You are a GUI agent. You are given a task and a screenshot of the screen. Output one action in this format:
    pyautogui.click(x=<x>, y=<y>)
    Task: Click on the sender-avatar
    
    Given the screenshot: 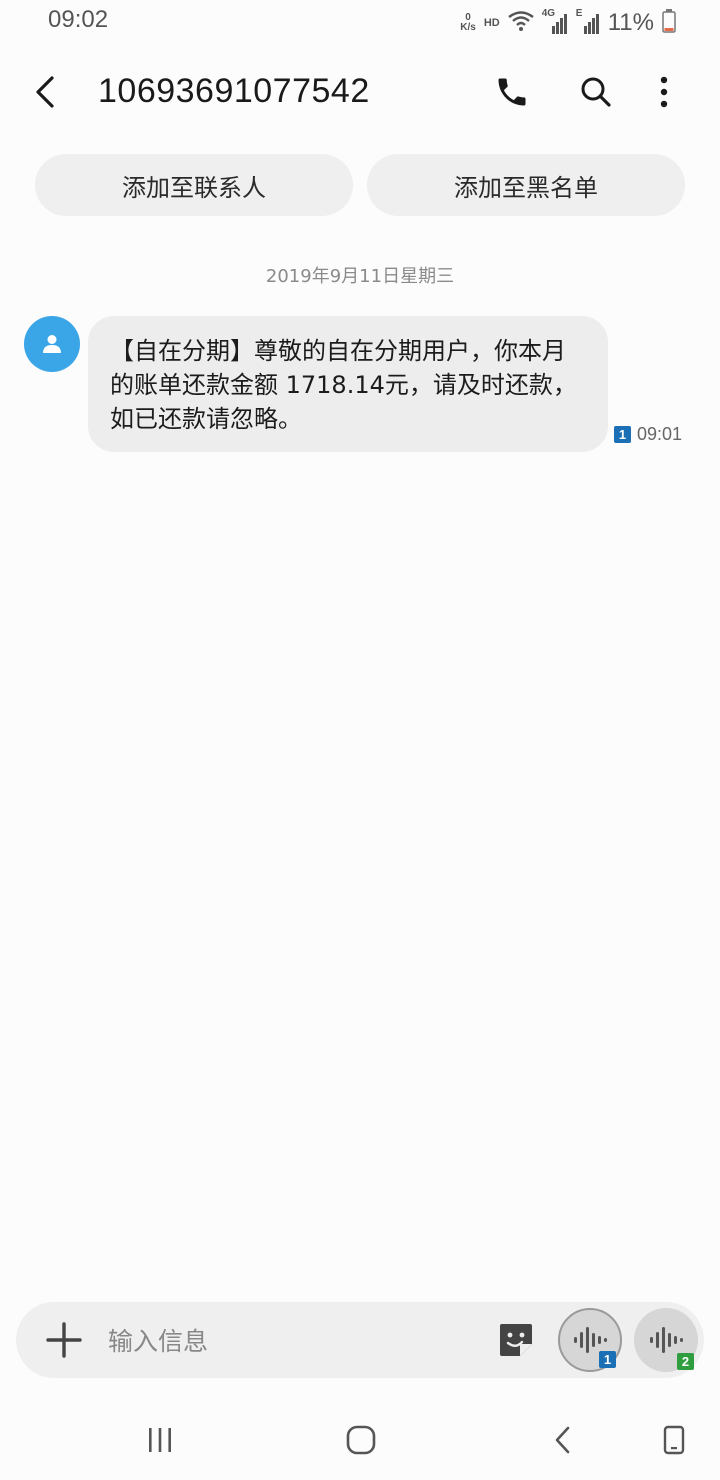 What is the action you would take?
    pyautogui.click(x=52, y=344)
    